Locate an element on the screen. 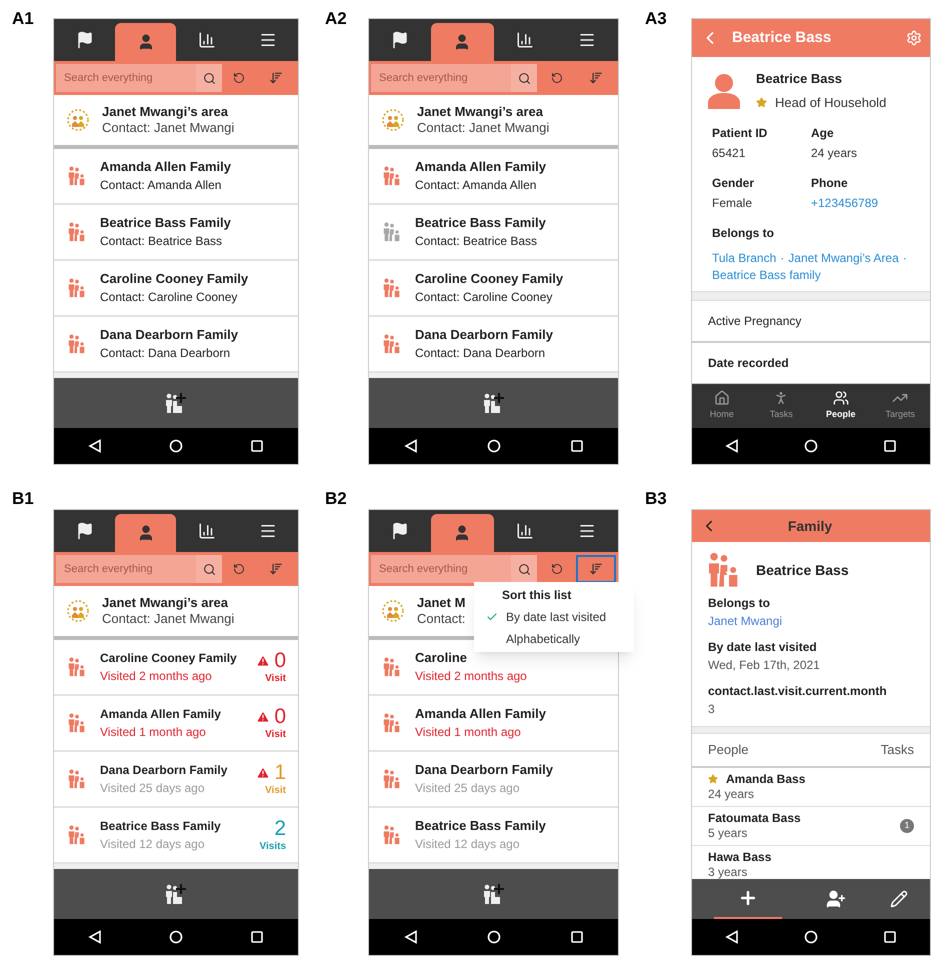 This screenshot has height=956, width=931. field-label: Belongs to is located at coordinates (739, 603).